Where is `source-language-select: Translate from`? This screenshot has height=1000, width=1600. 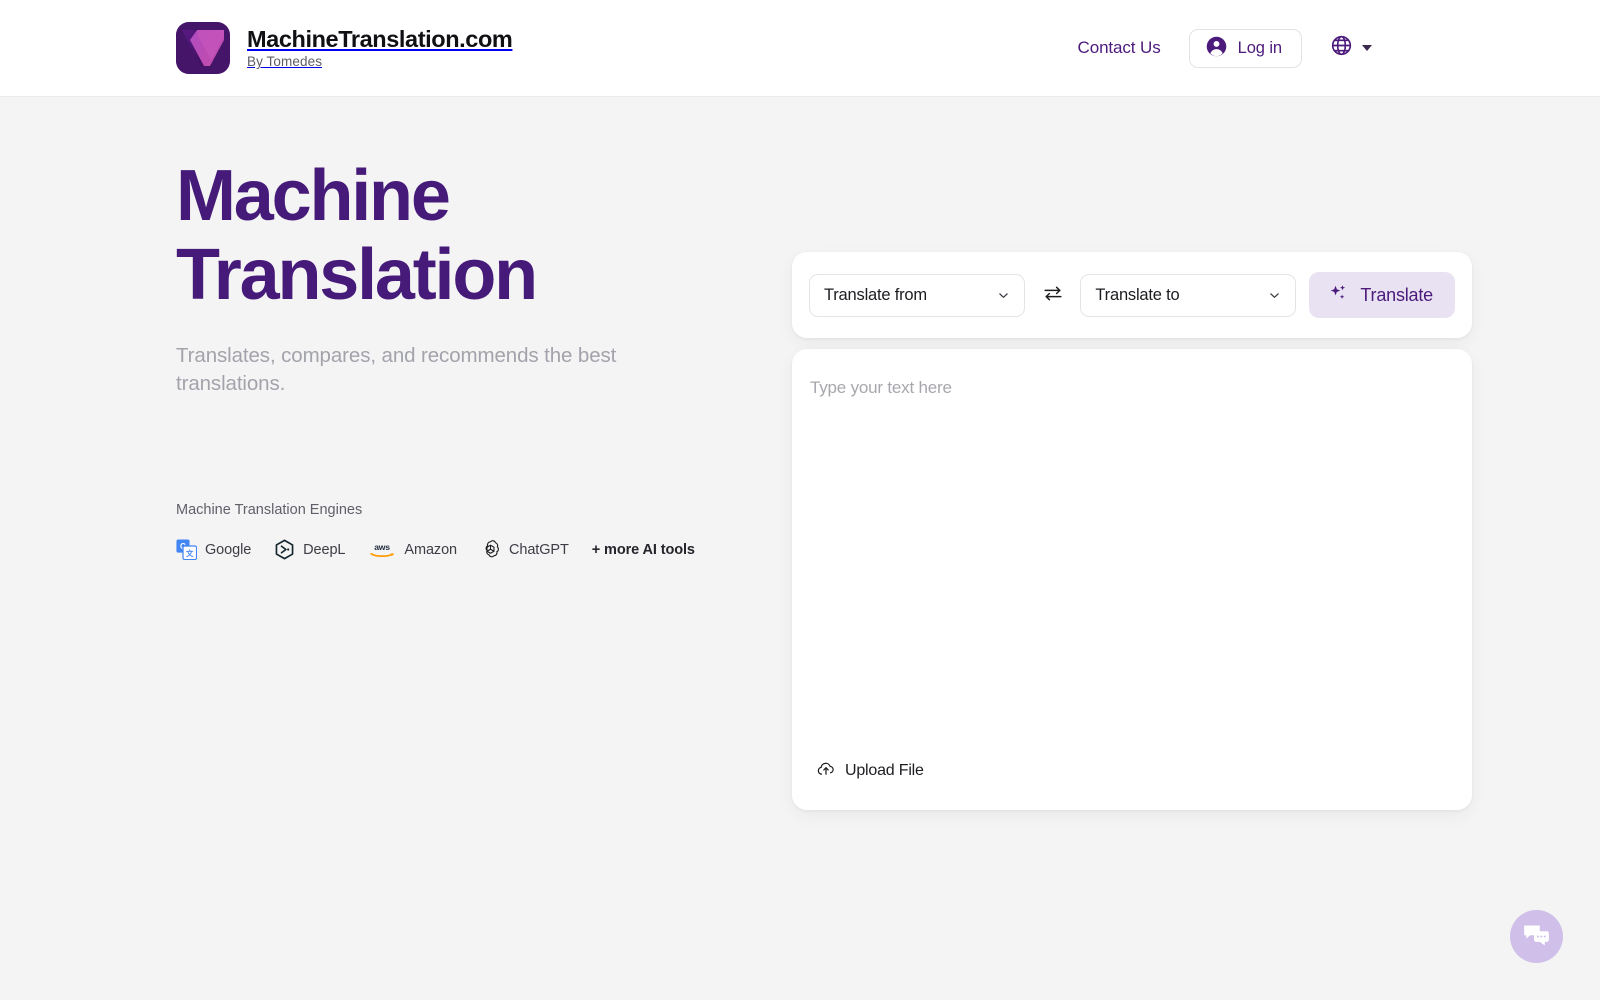 source-language-select: Translate from is located at coordinates (917, 295).